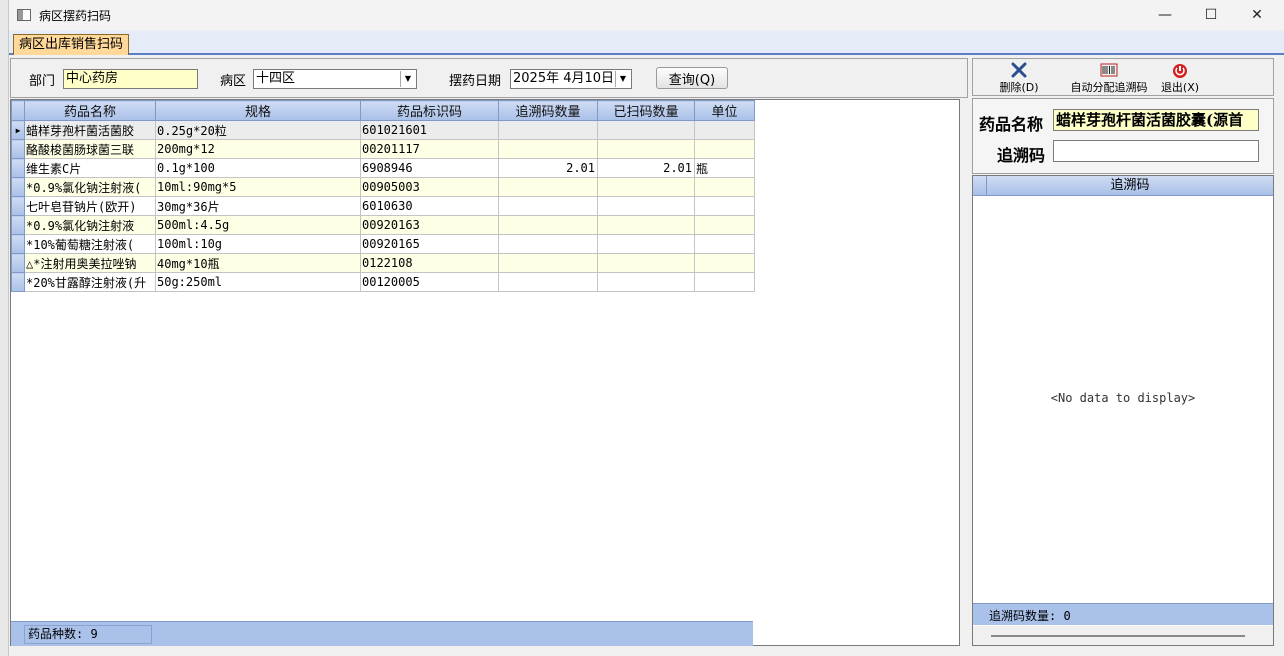 The height and width of the screenshot is (656, 1284). I want to click on ward-label: 病区, so click(233, 81).